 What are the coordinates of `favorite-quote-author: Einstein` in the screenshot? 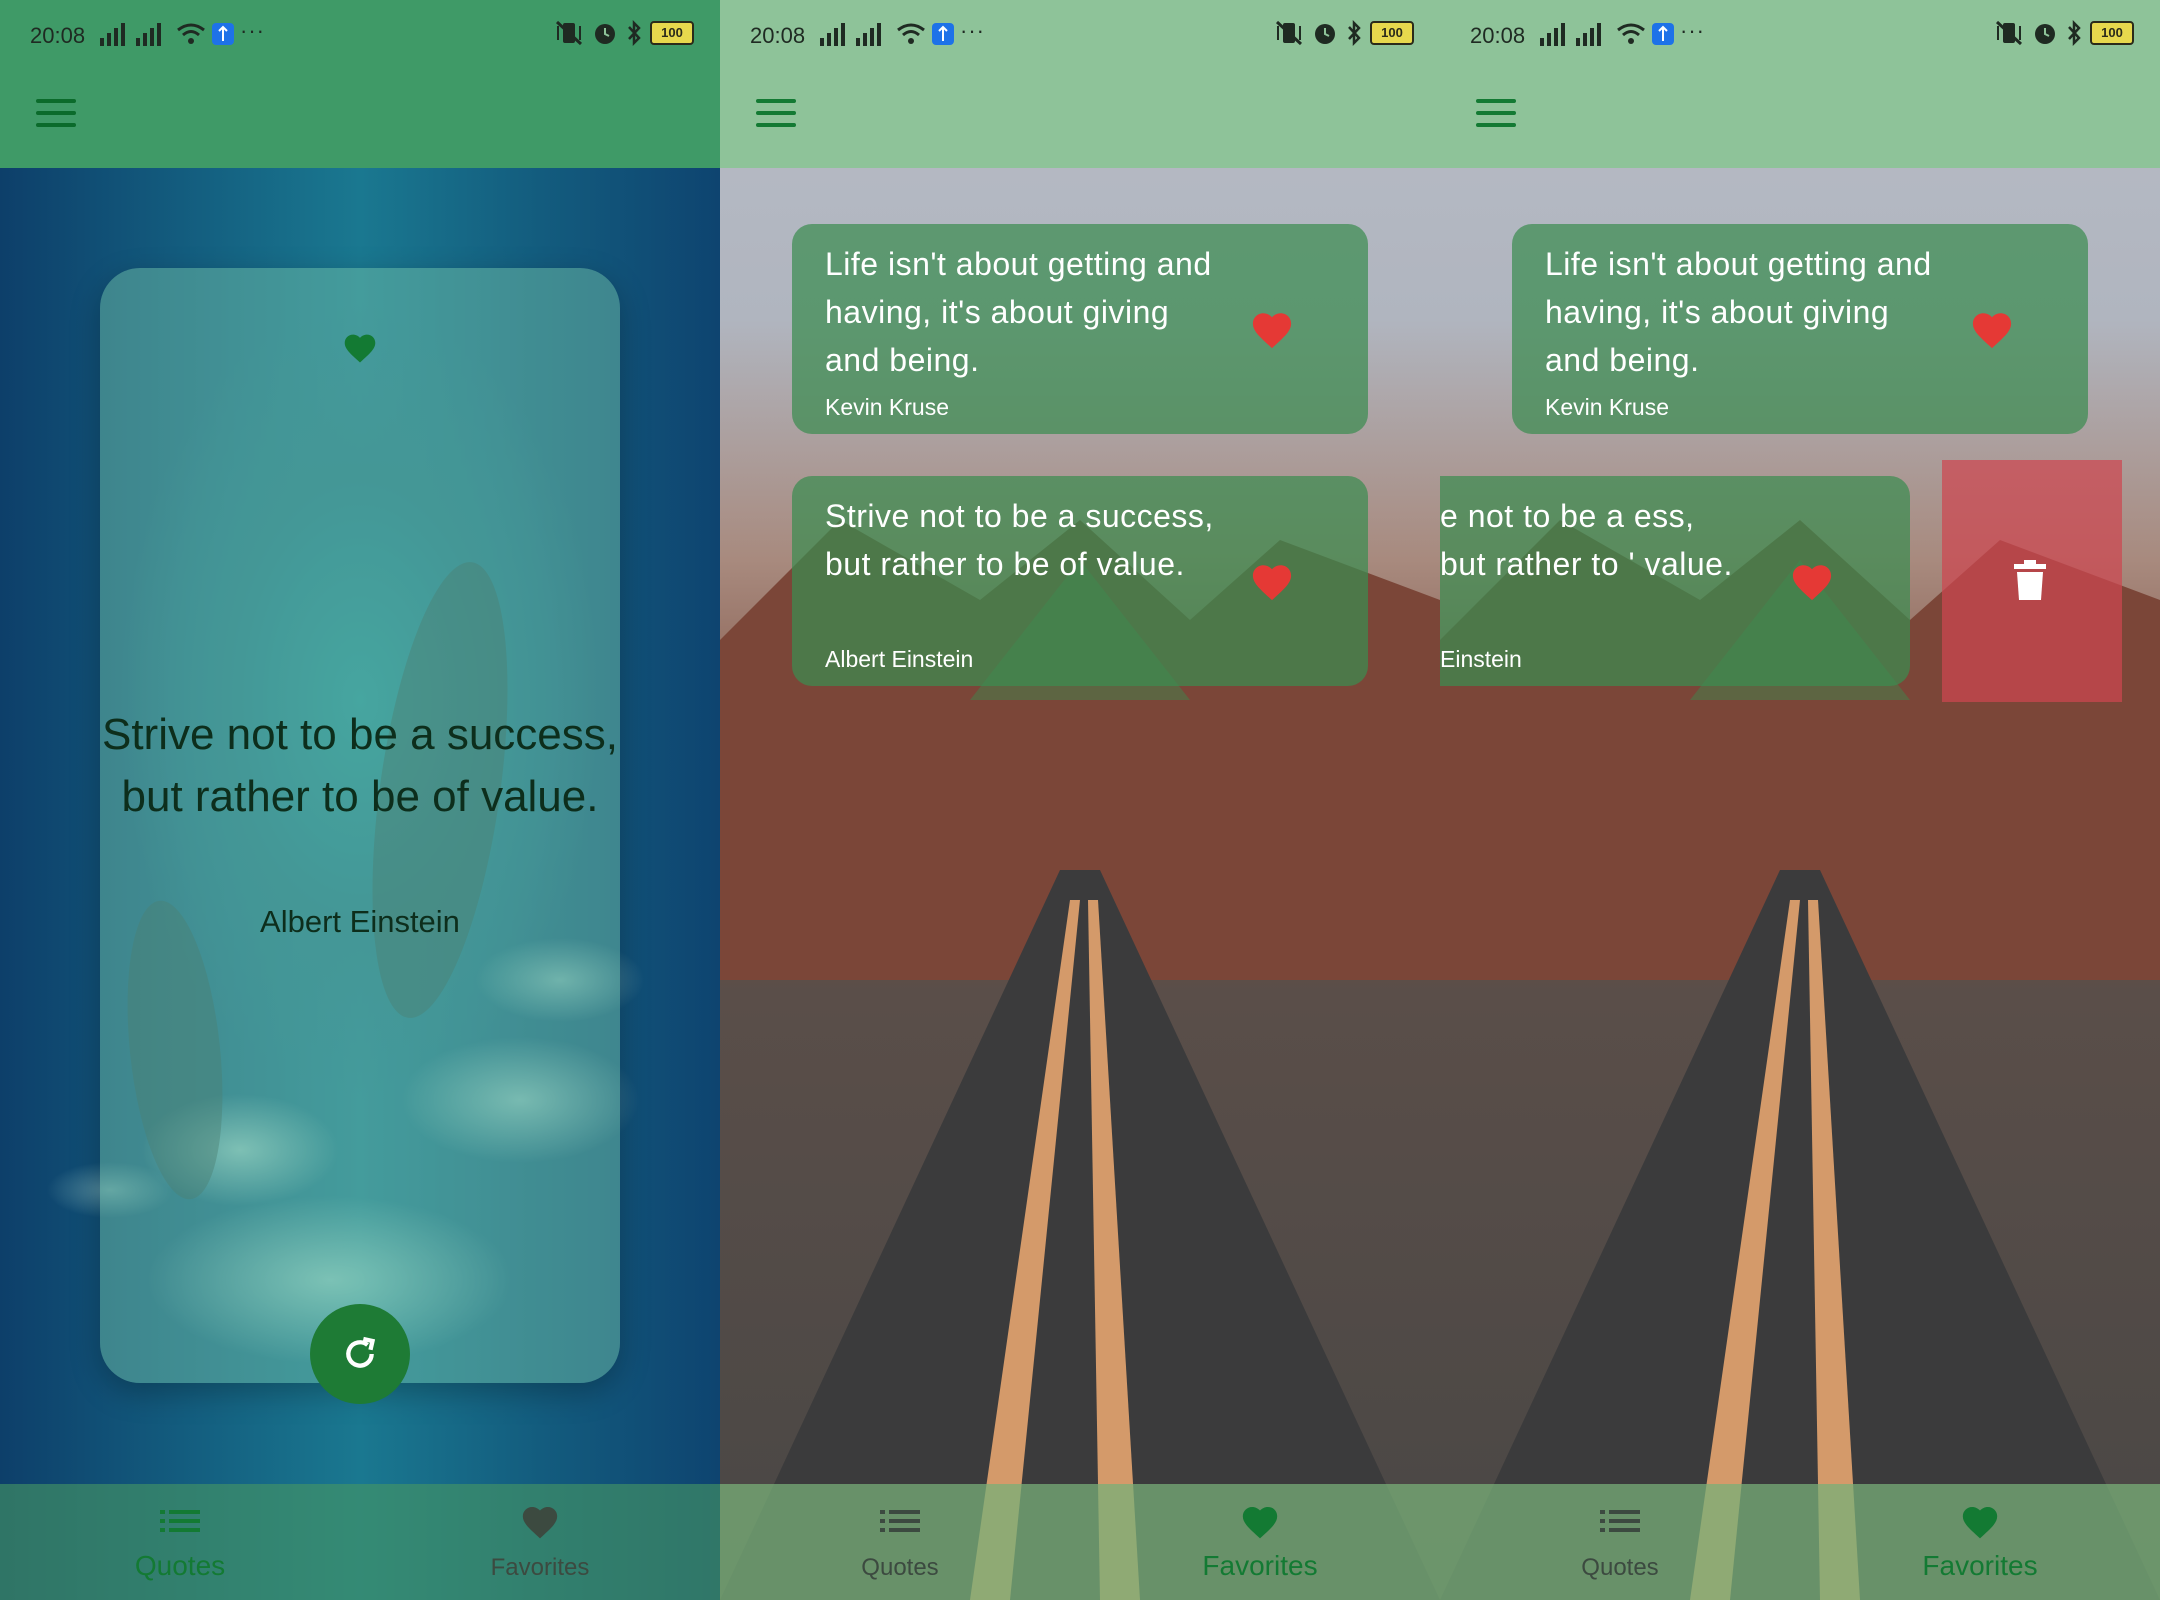 It's located at (1481, 659).